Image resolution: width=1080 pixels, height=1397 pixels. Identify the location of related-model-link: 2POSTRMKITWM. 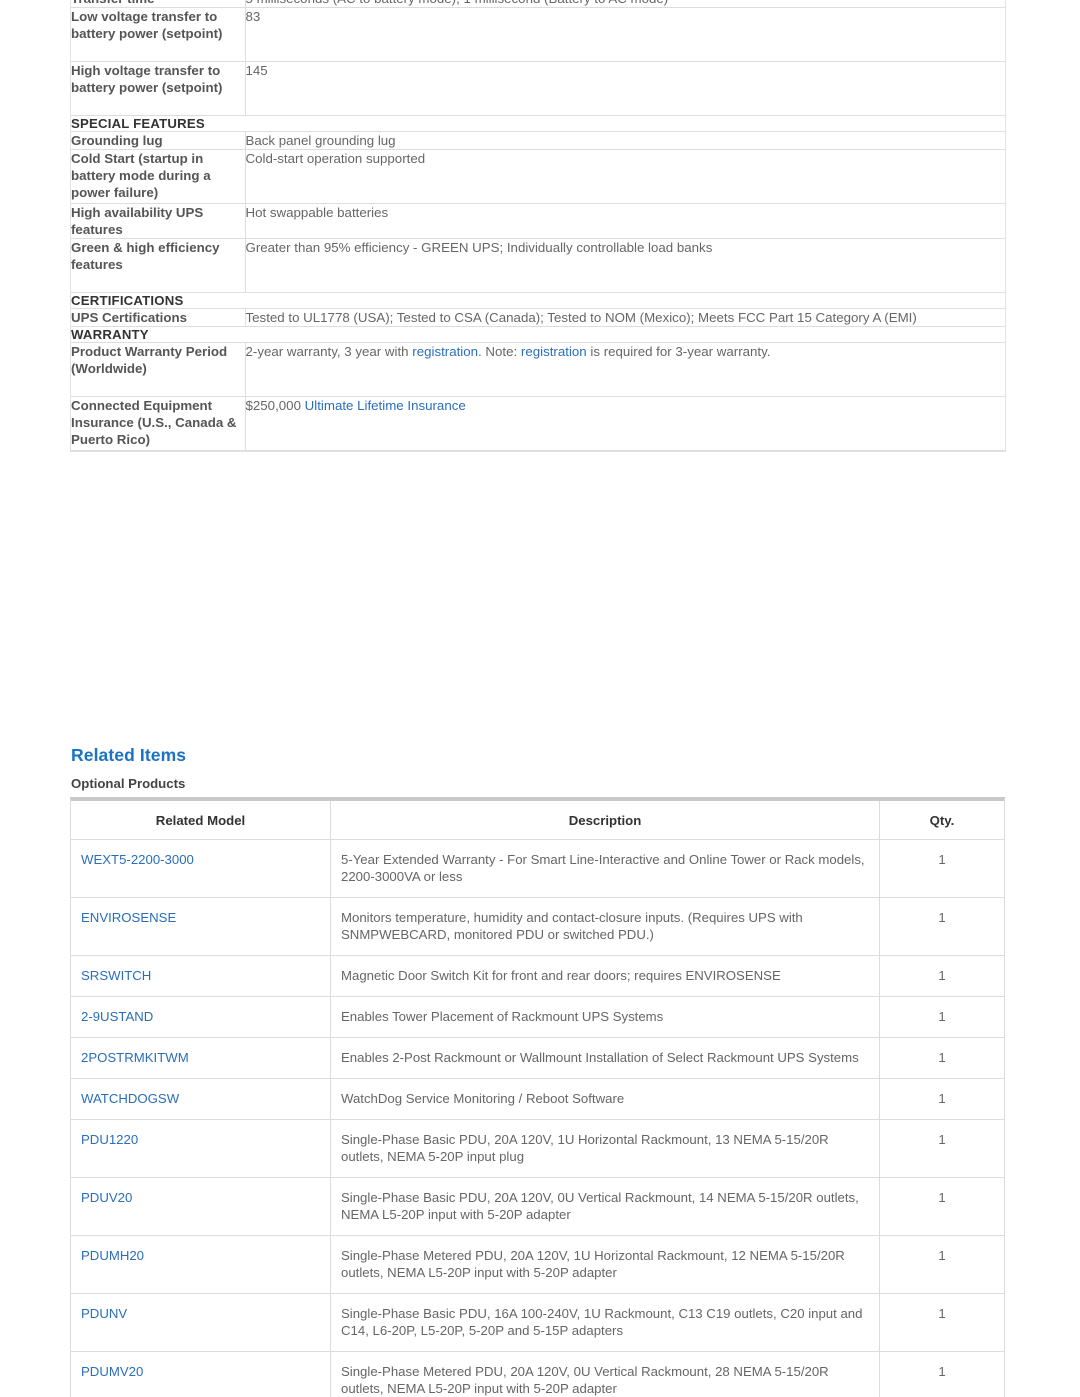
(135, 1057).